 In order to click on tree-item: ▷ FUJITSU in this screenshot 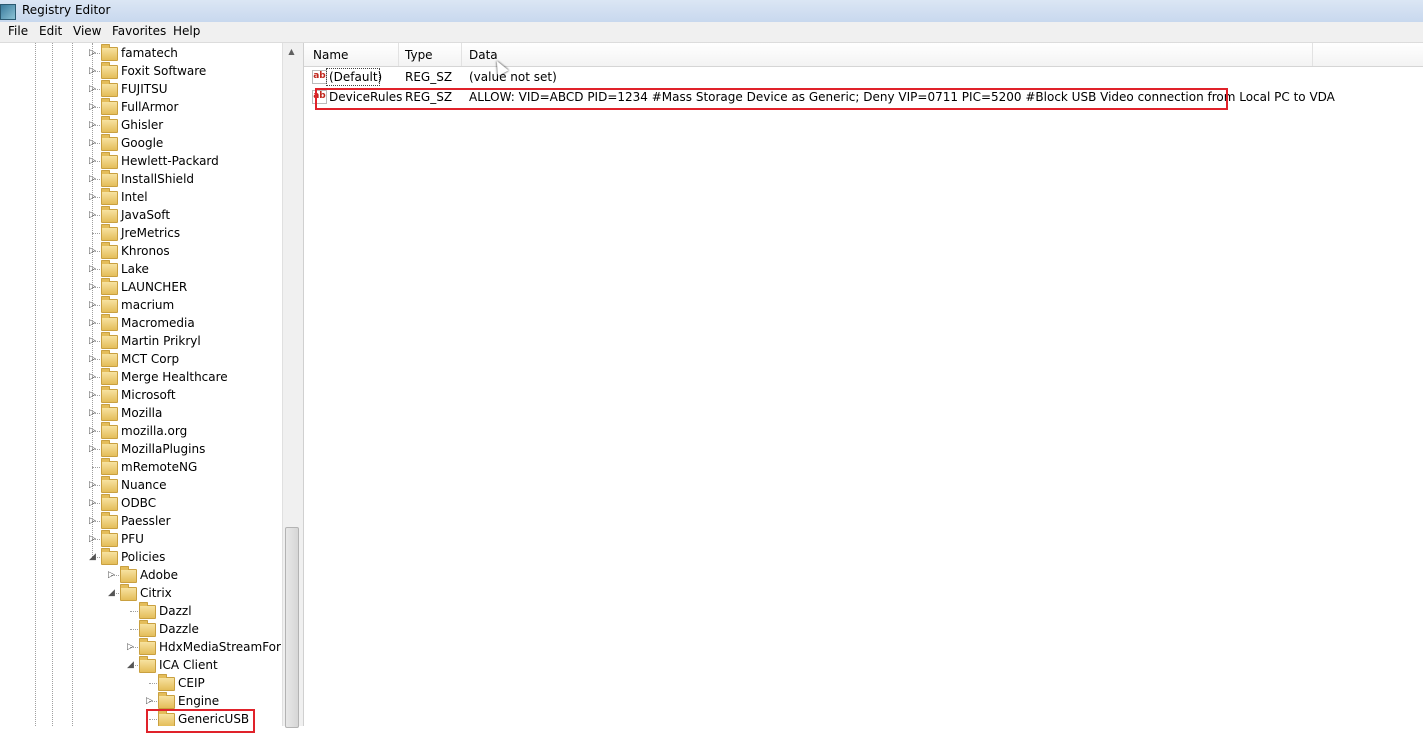, I will do `click(140, 89)`.